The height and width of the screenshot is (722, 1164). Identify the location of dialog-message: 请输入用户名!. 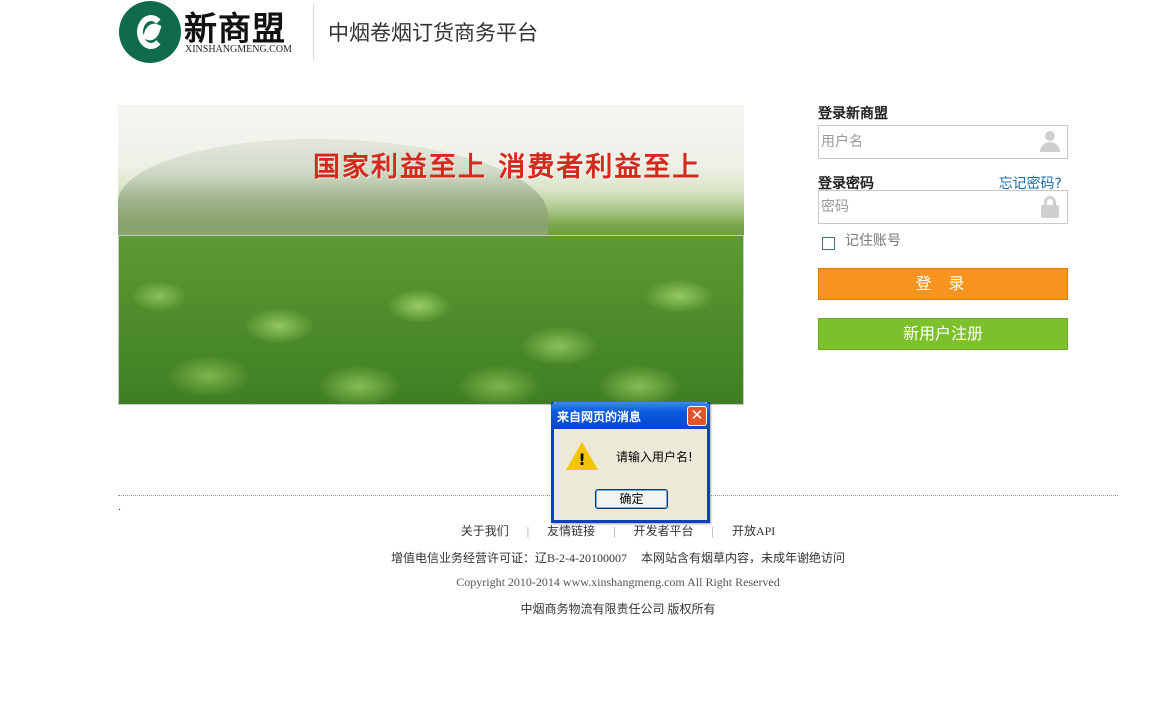
(654, 457).